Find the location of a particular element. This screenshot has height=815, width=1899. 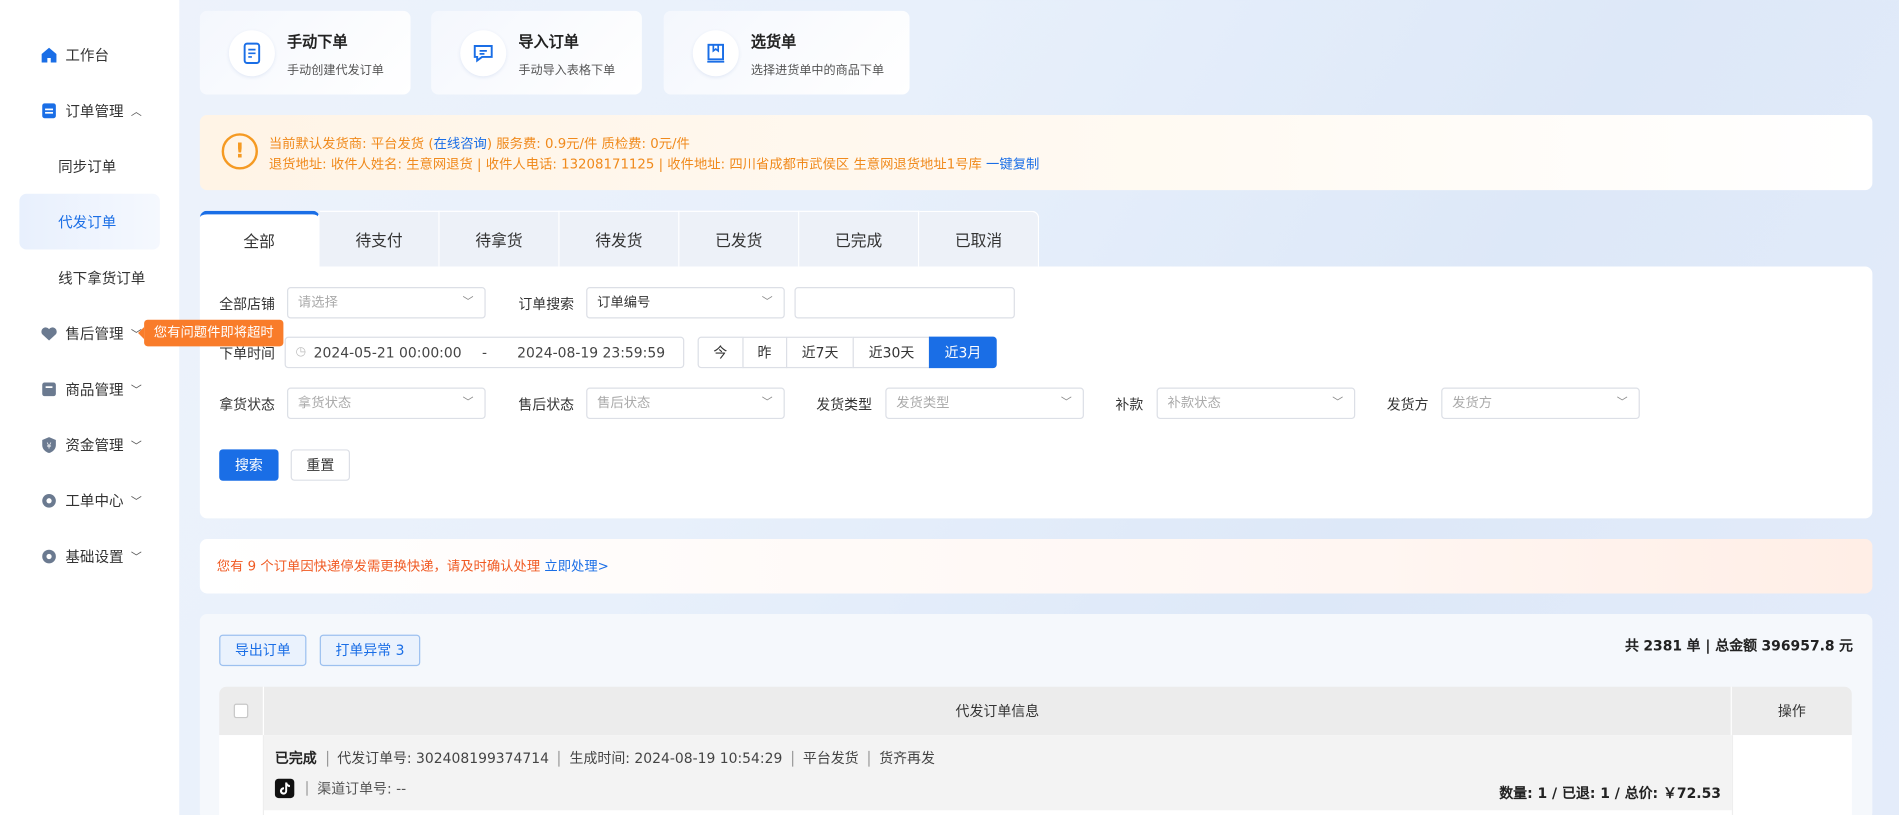

sidebar-subitem-dropship-orders: 代发订单 is located at coordinates (89, 221).